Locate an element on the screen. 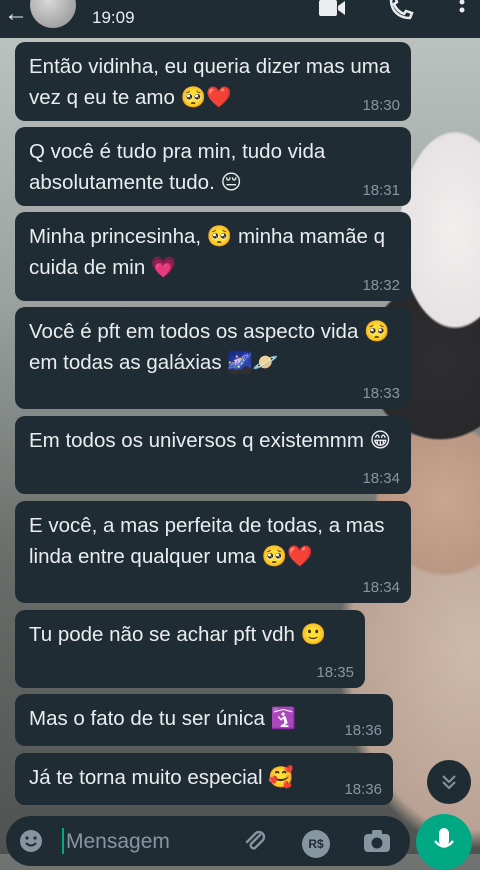  message-text: Em todos os universos q existemmm 😁 is located at coordinates (210, 440).